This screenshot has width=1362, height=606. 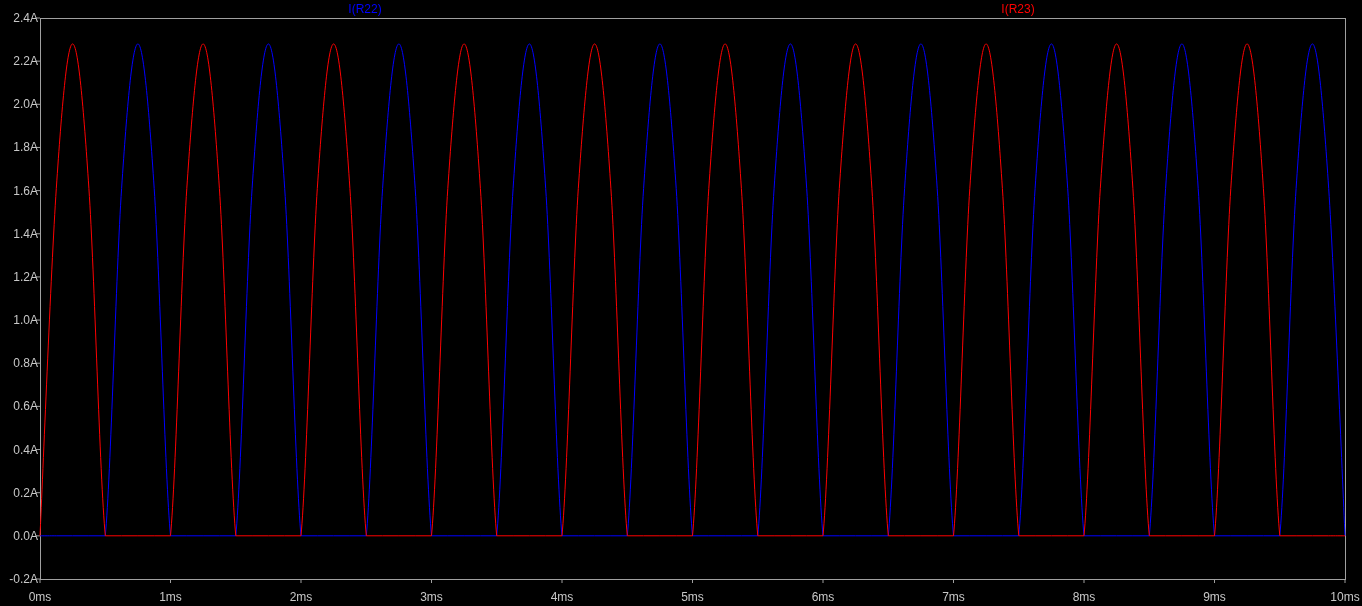 What do you see at coordinates (25, 147) in the screenshot?
I see `axis-tick-label: 1.8A` at bounding box center [25, 147].